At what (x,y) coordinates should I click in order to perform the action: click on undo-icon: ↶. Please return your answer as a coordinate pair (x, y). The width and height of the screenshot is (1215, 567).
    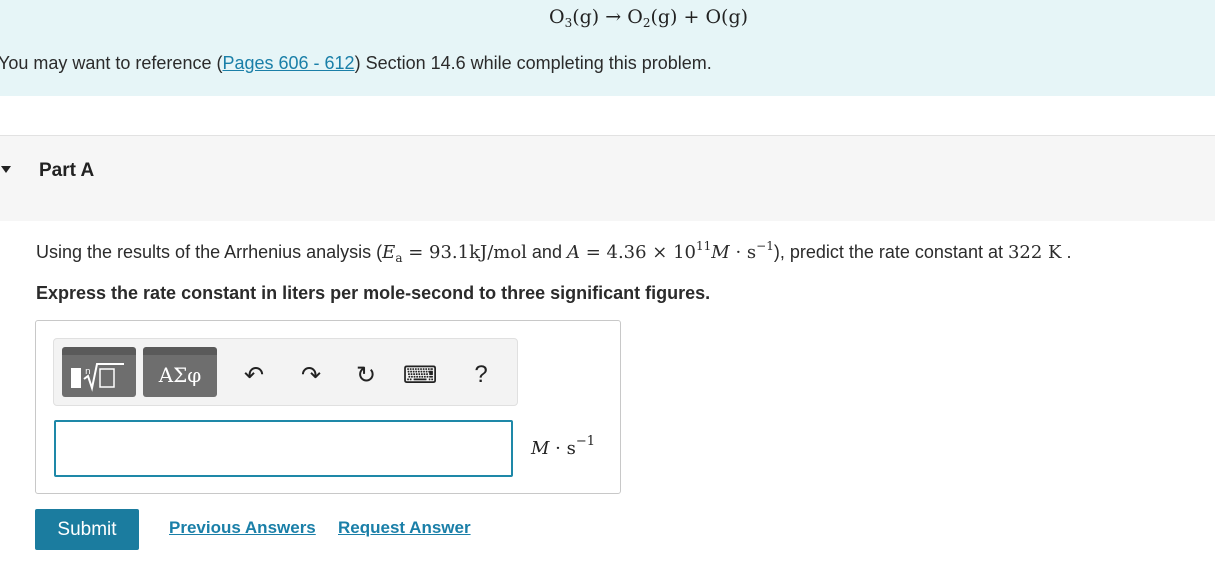
    Looking at the image, I should click on (254, 375).